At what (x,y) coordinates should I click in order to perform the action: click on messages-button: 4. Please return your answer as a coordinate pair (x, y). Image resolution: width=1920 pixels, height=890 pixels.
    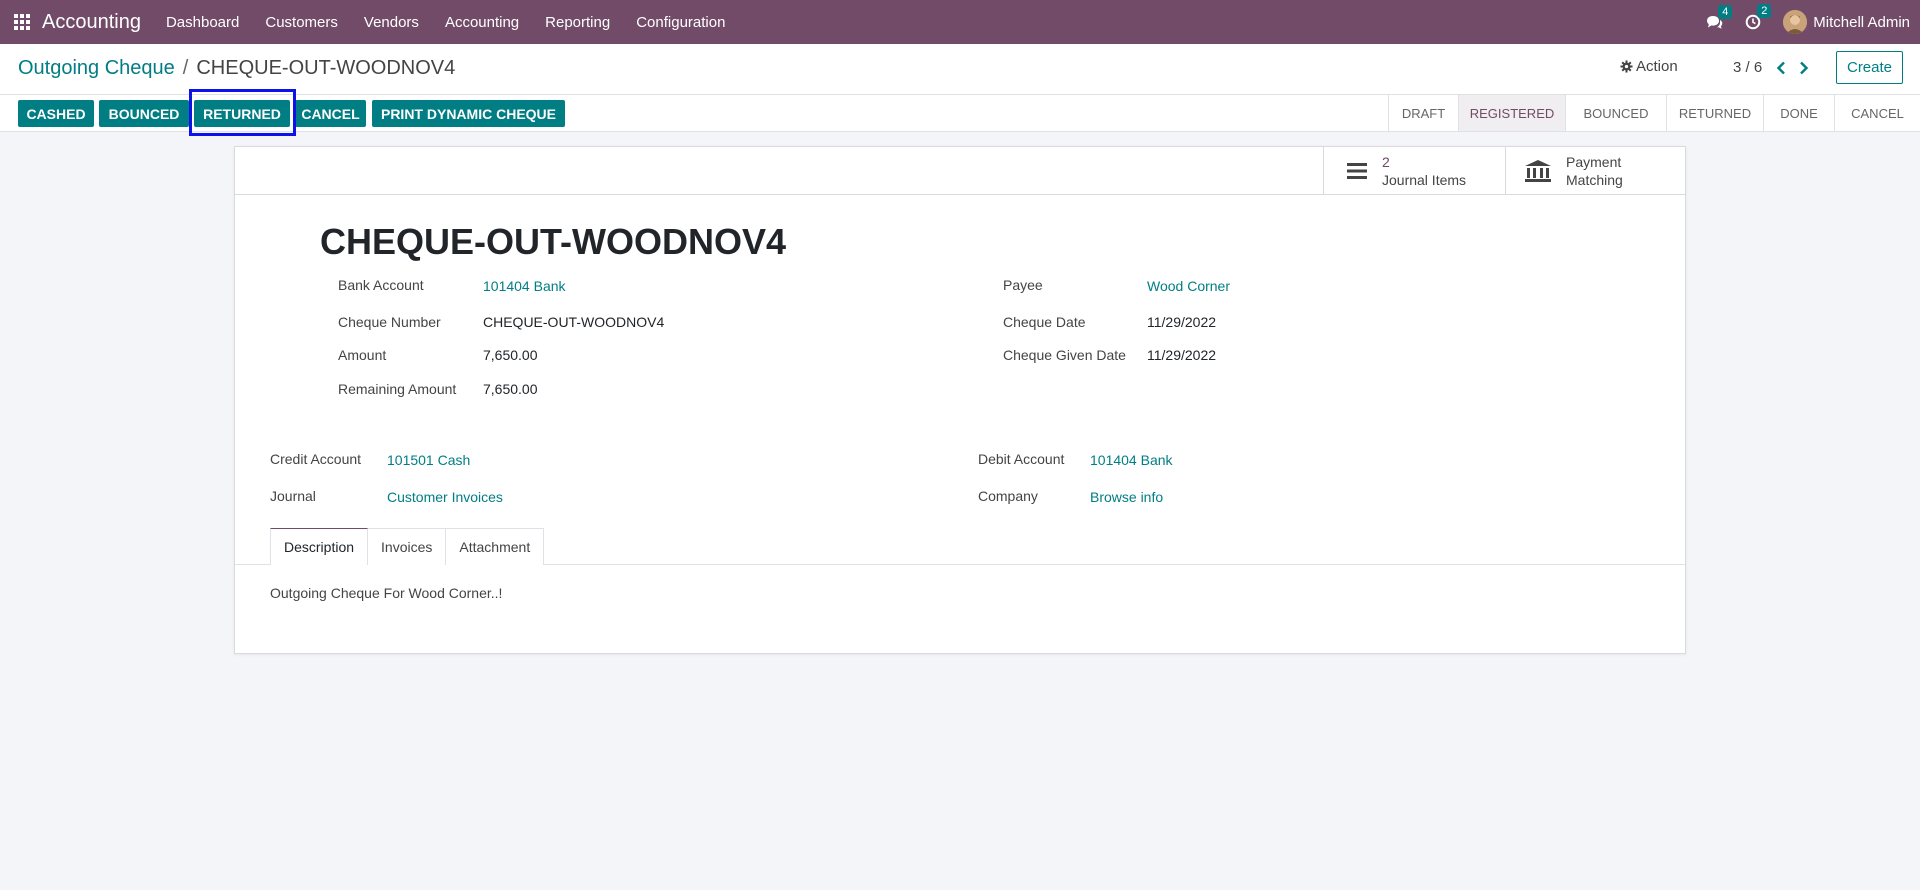
    Looking at the image, I should click on (1719, 17).